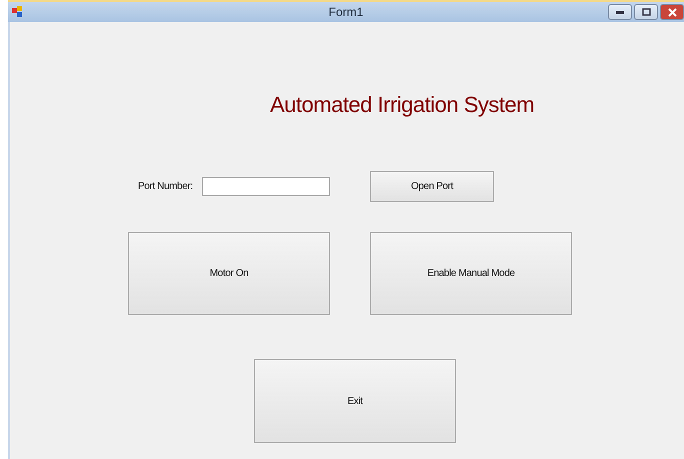 The height and width of the screenshot is (459, 684). What do you see at coordinates (346, 12) in the screenshot?
I see `window-title: Form1` at bounding box center [346, 12].